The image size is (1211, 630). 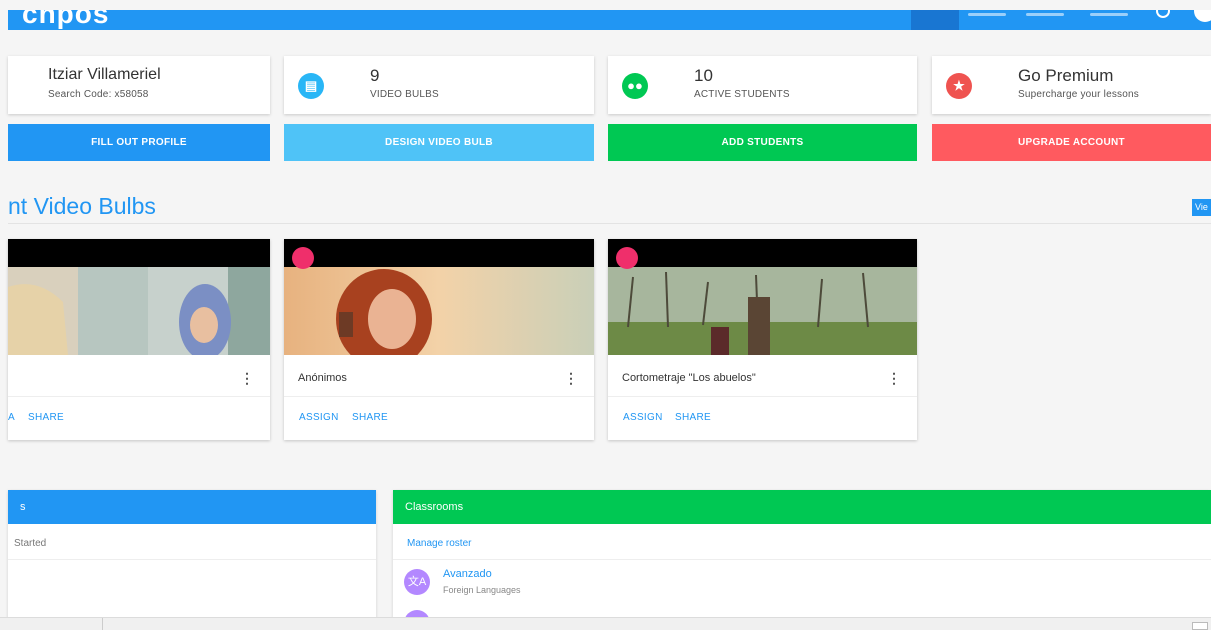 I want to click on active-students-count: 10, so click(x=703, y=75).